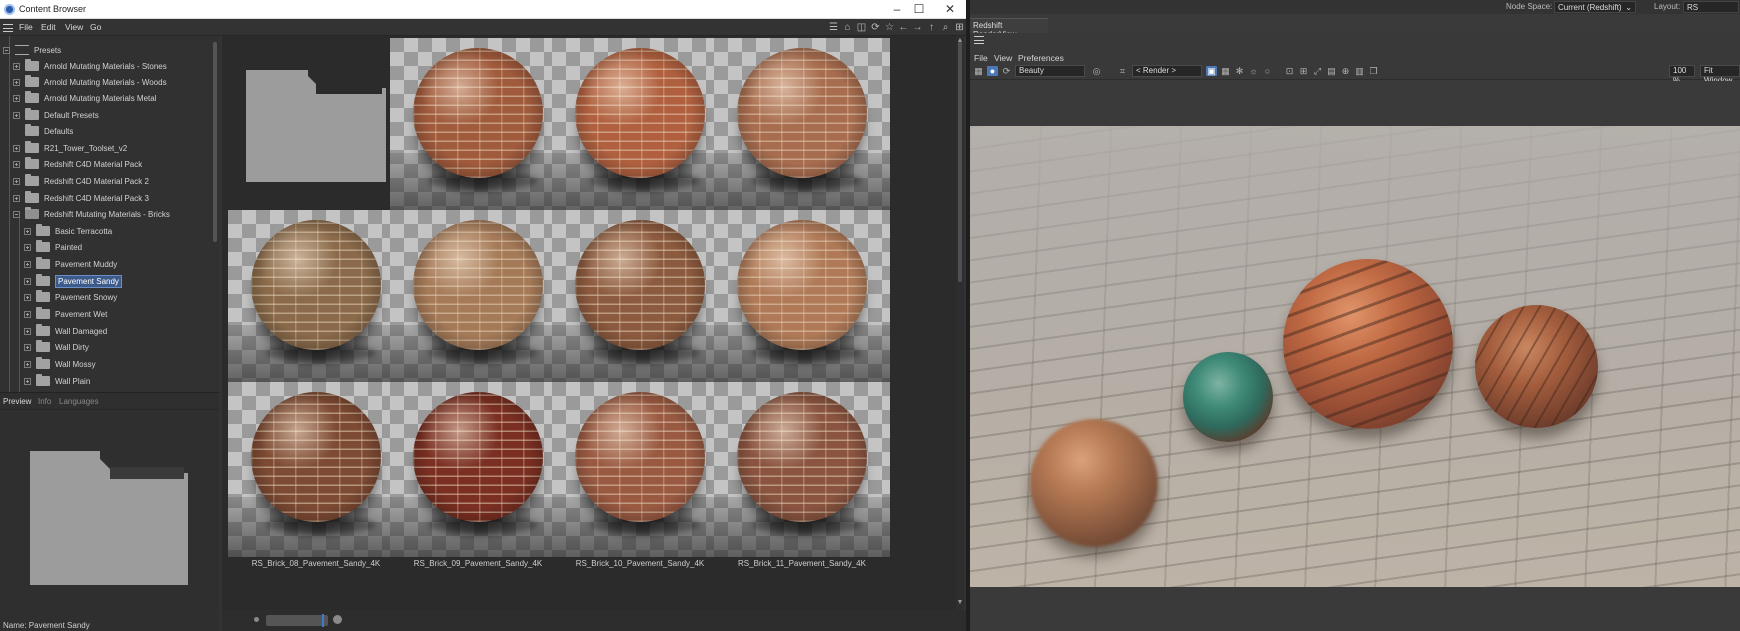 The image size is (1740, 631). Describe the element at coordinates (1595, 7) in the screenshot. I see `node-space-select: Current (Redshift) ⌄` at that location.